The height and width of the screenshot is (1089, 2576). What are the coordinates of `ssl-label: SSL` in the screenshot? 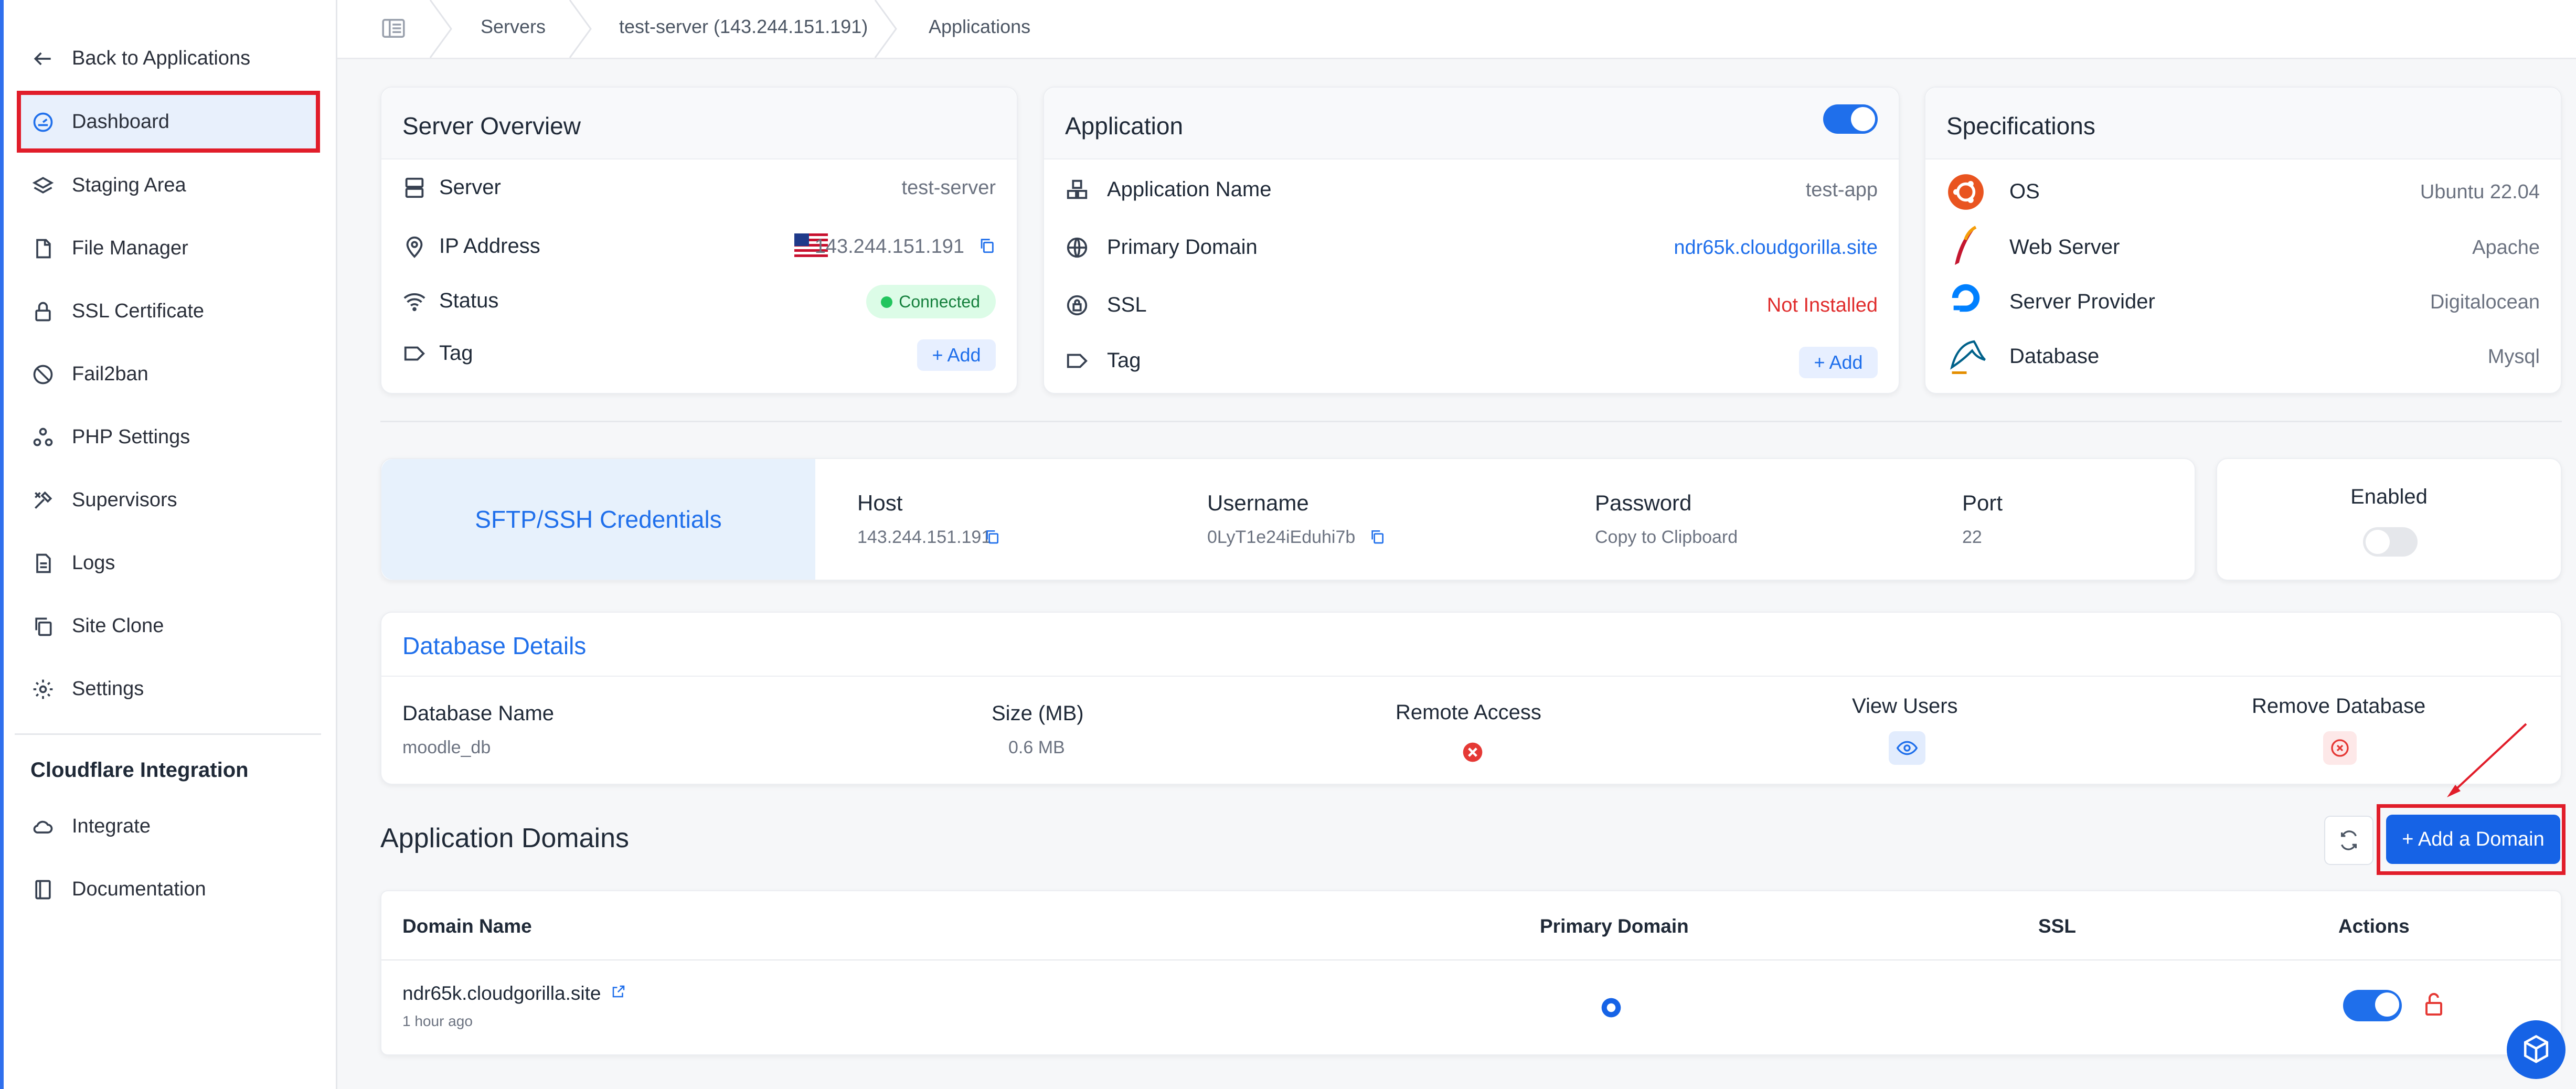 It's located at (1127, 304).